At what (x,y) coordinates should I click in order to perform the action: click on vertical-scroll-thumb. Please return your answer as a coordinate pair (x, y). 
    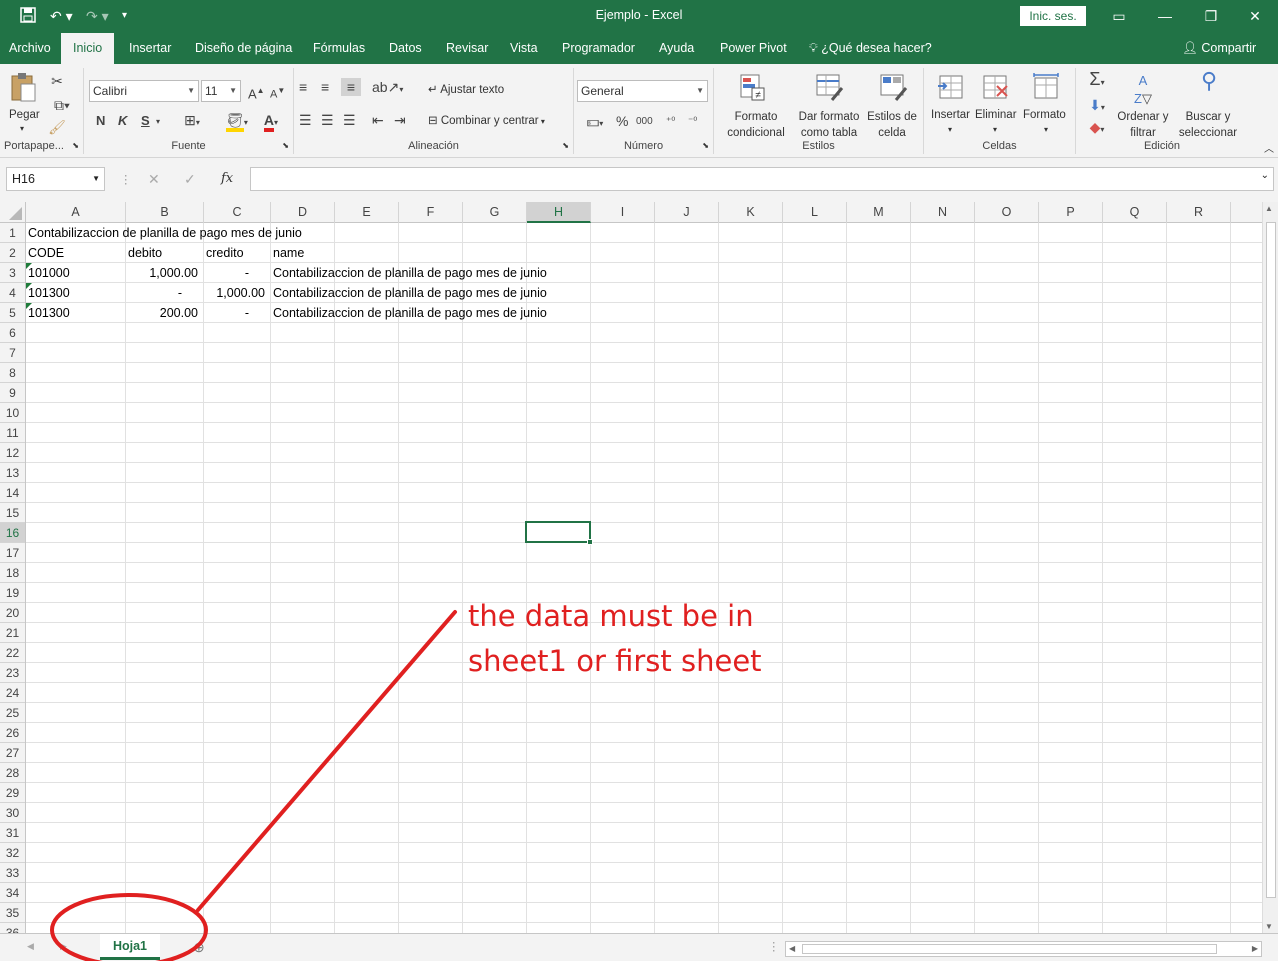
    Looking at the image, I should click on (1271, 560).